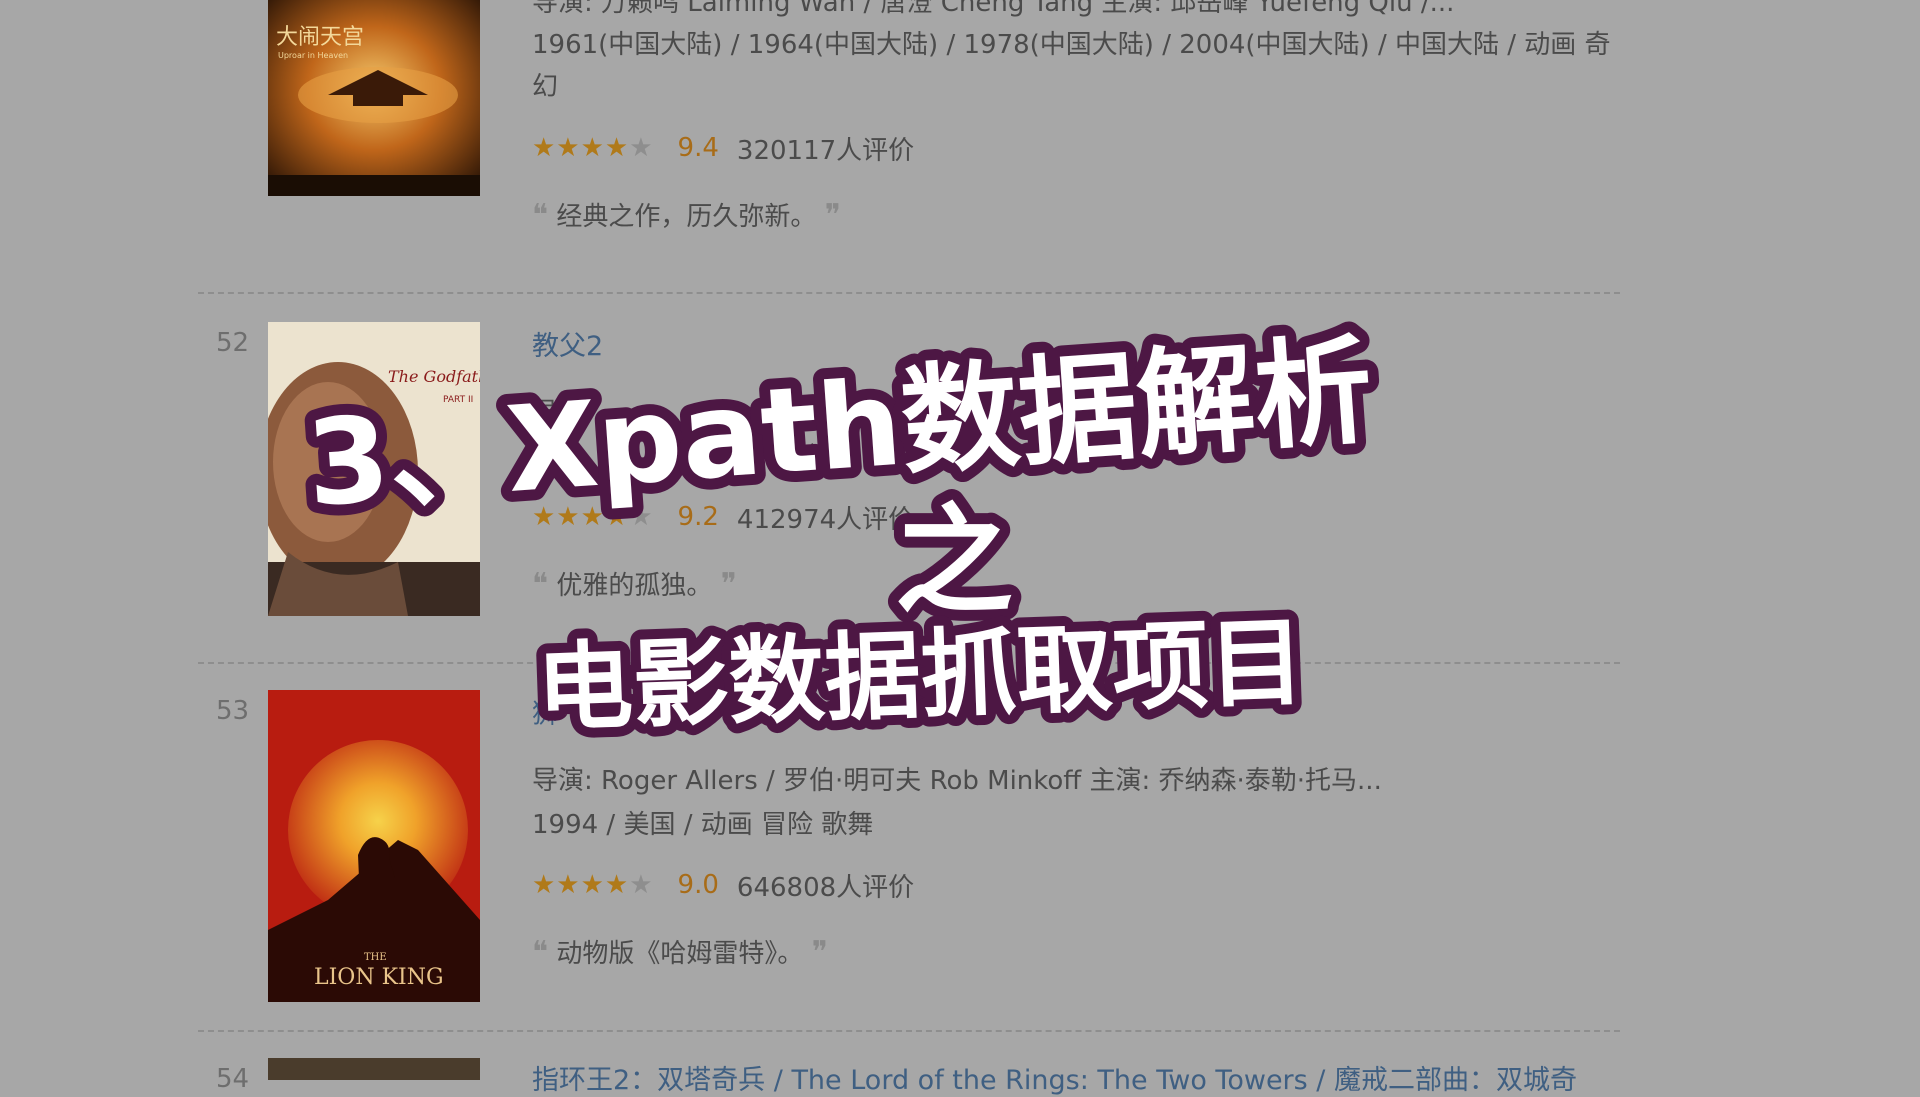 This screenshot has height=1097, width=1920. Describe the element at coordinates (839, 427) in the screenshot. I see `overlay-title-line1: 3、Xpath数据解析` at that location.